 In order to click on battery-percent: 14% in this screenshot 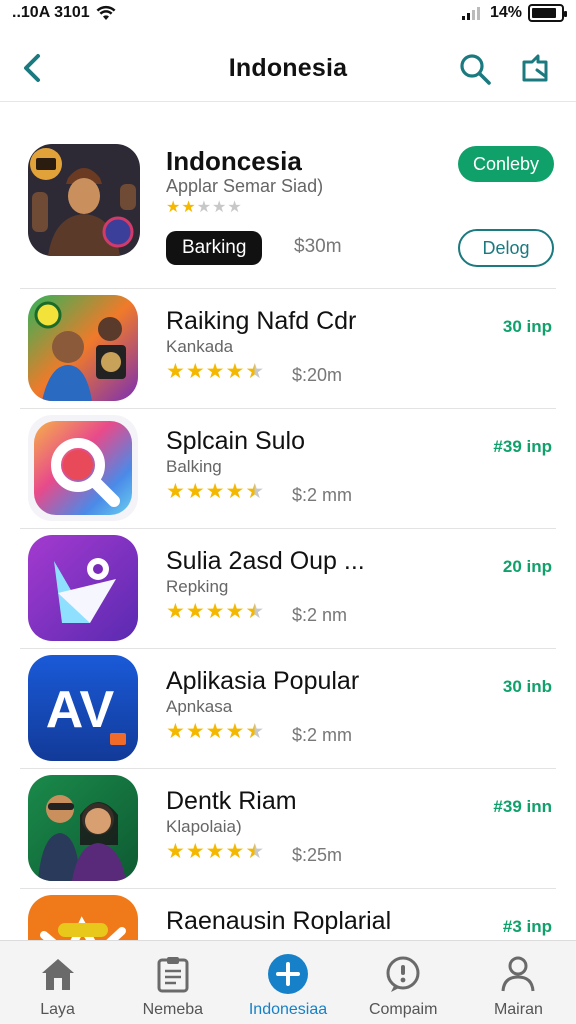, I will do `click(505, 12)`.